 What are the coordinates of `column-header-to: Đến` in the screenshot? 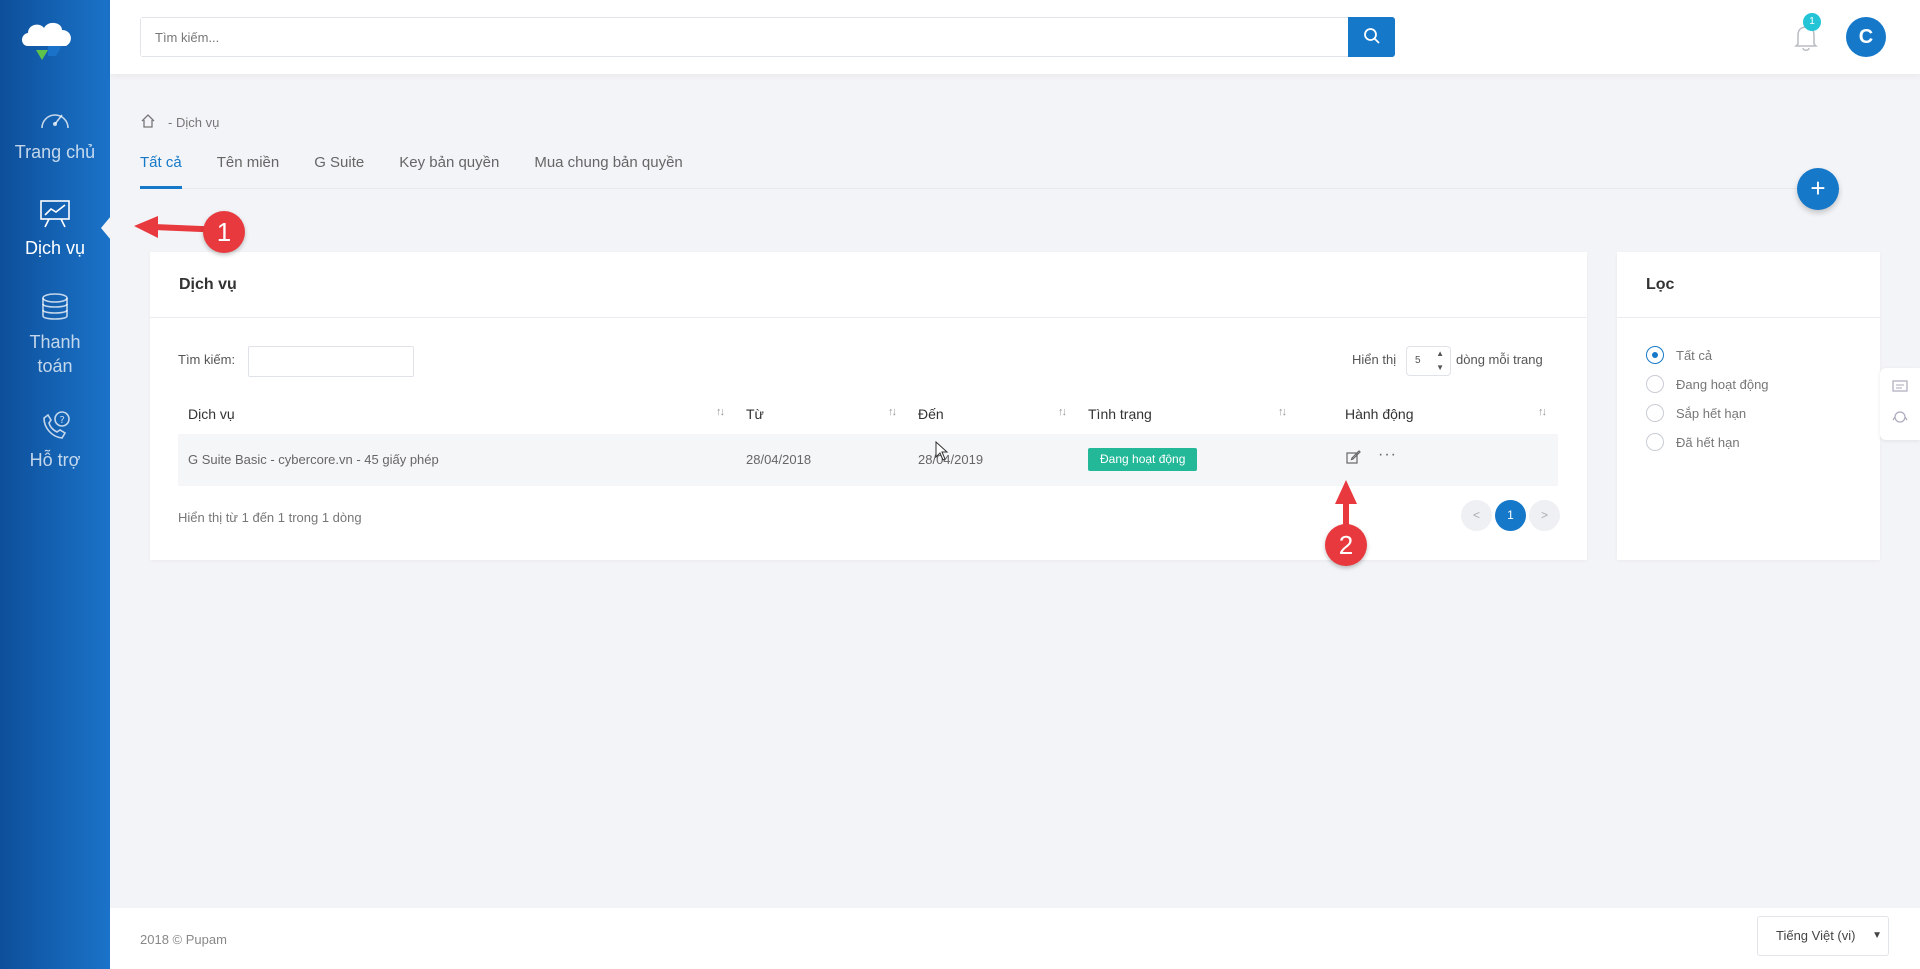 It's located at (931, 414).